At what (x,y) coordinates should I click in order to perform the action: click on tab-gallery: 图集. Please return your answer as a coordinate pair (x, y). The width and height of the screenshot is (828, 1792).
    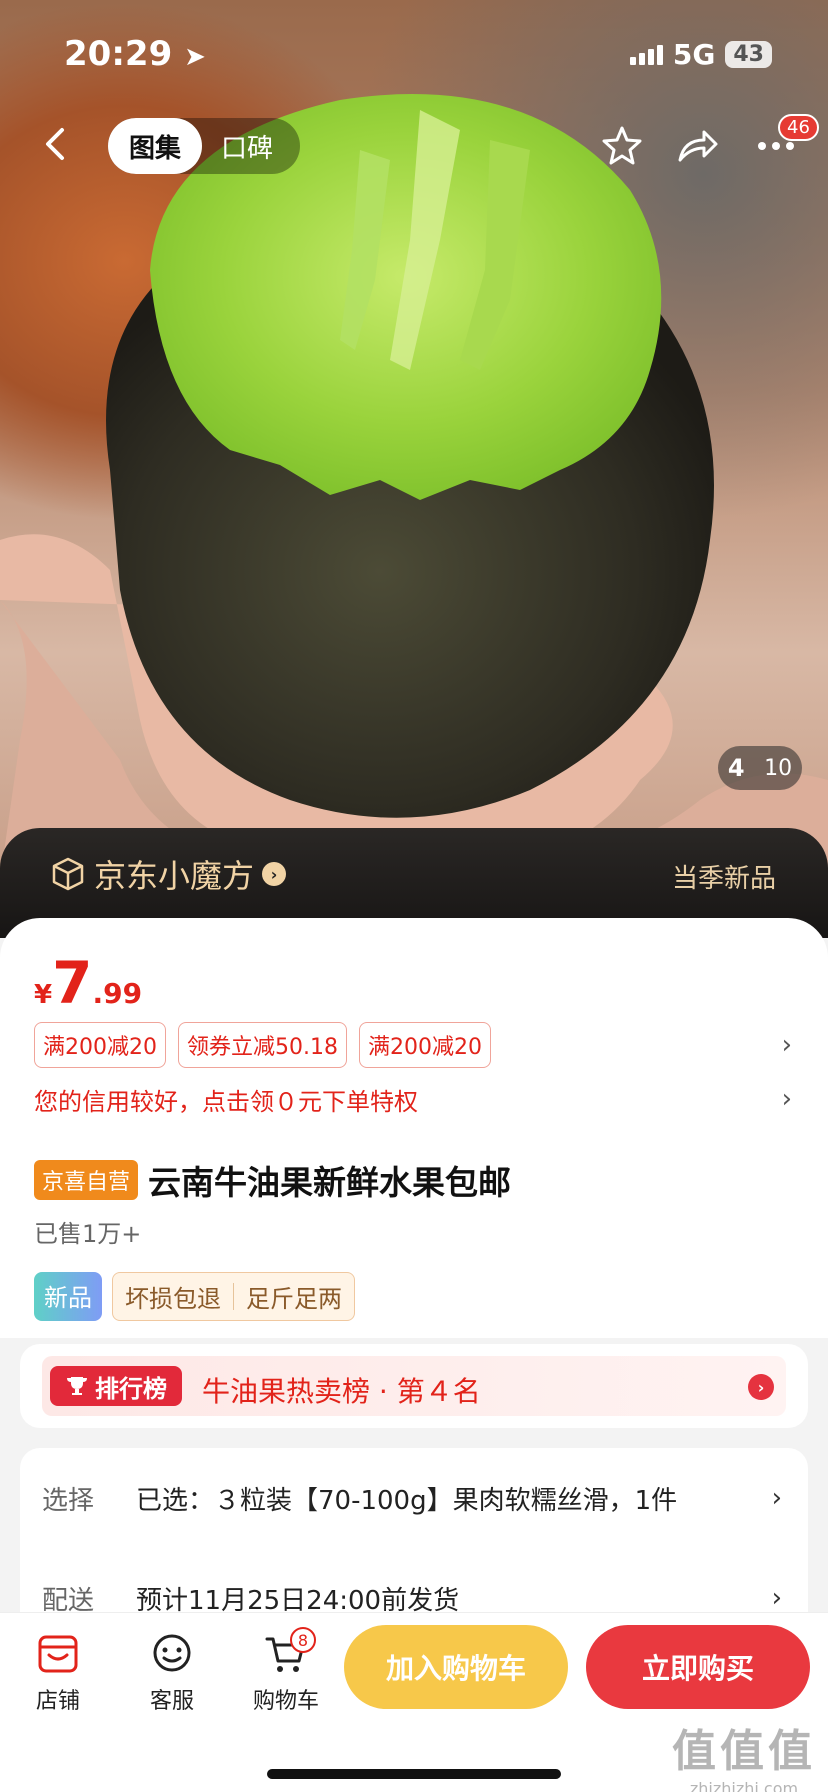
    Looking at the image, I should click on (155, 146).